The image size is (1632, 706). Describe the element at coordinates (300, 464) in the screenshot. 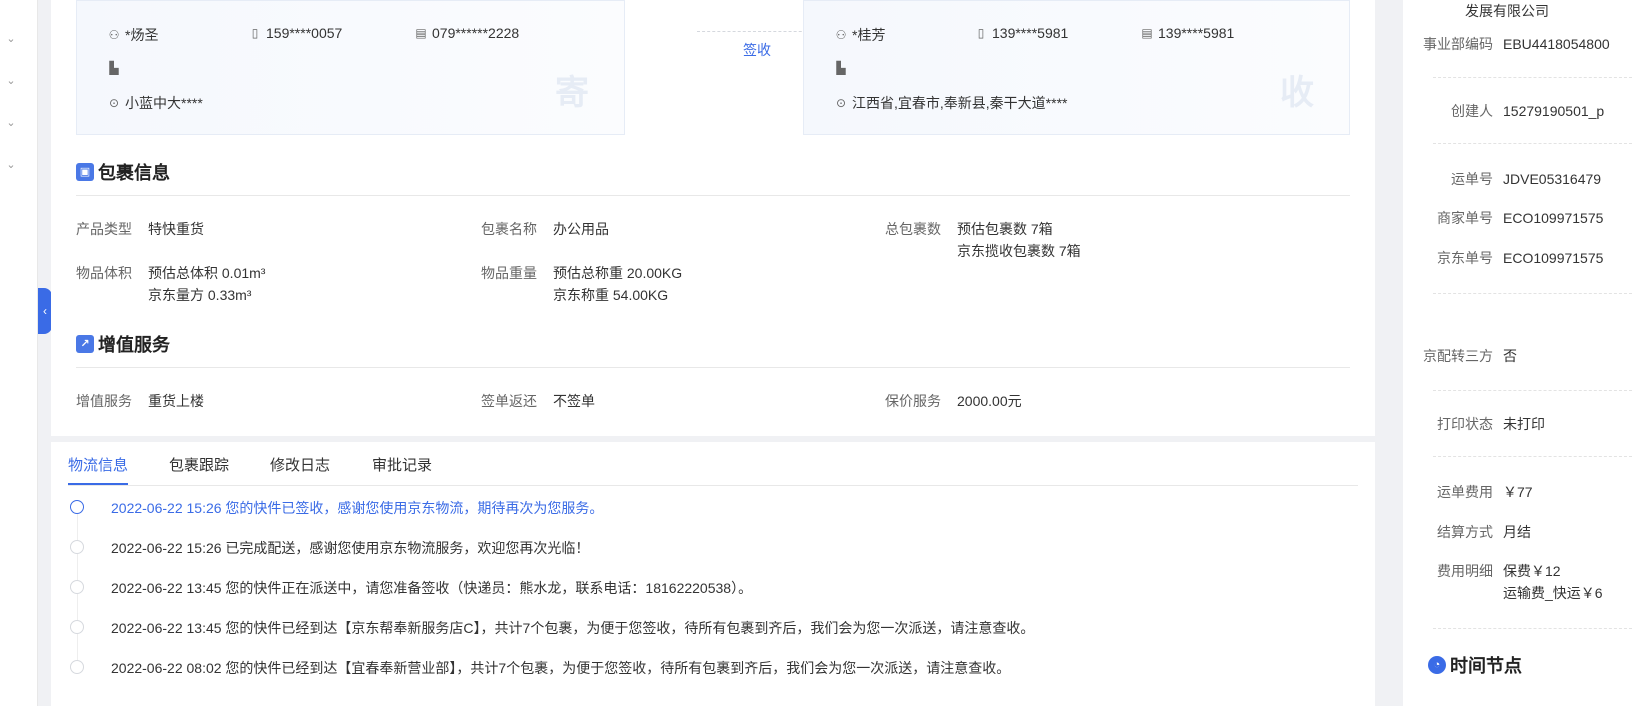

I see `tab-change-log: 修改日志` at that location.